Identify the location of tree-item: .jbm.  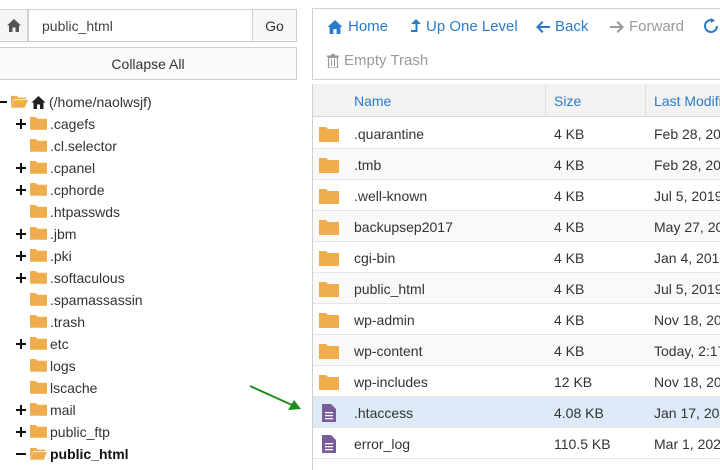
(46, 234).